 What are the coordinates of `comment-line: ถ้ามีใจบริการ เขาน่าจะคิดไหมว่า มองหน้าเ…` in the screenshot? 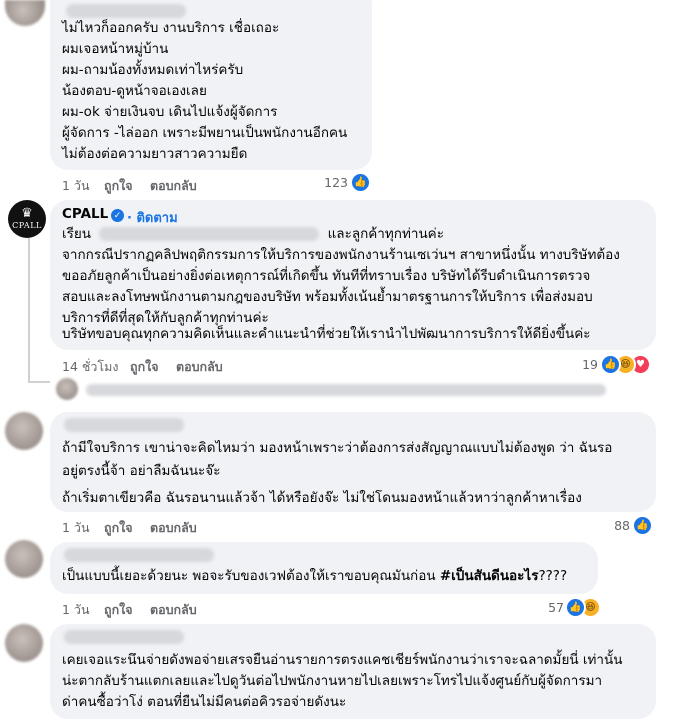 It's located at (337, 448).